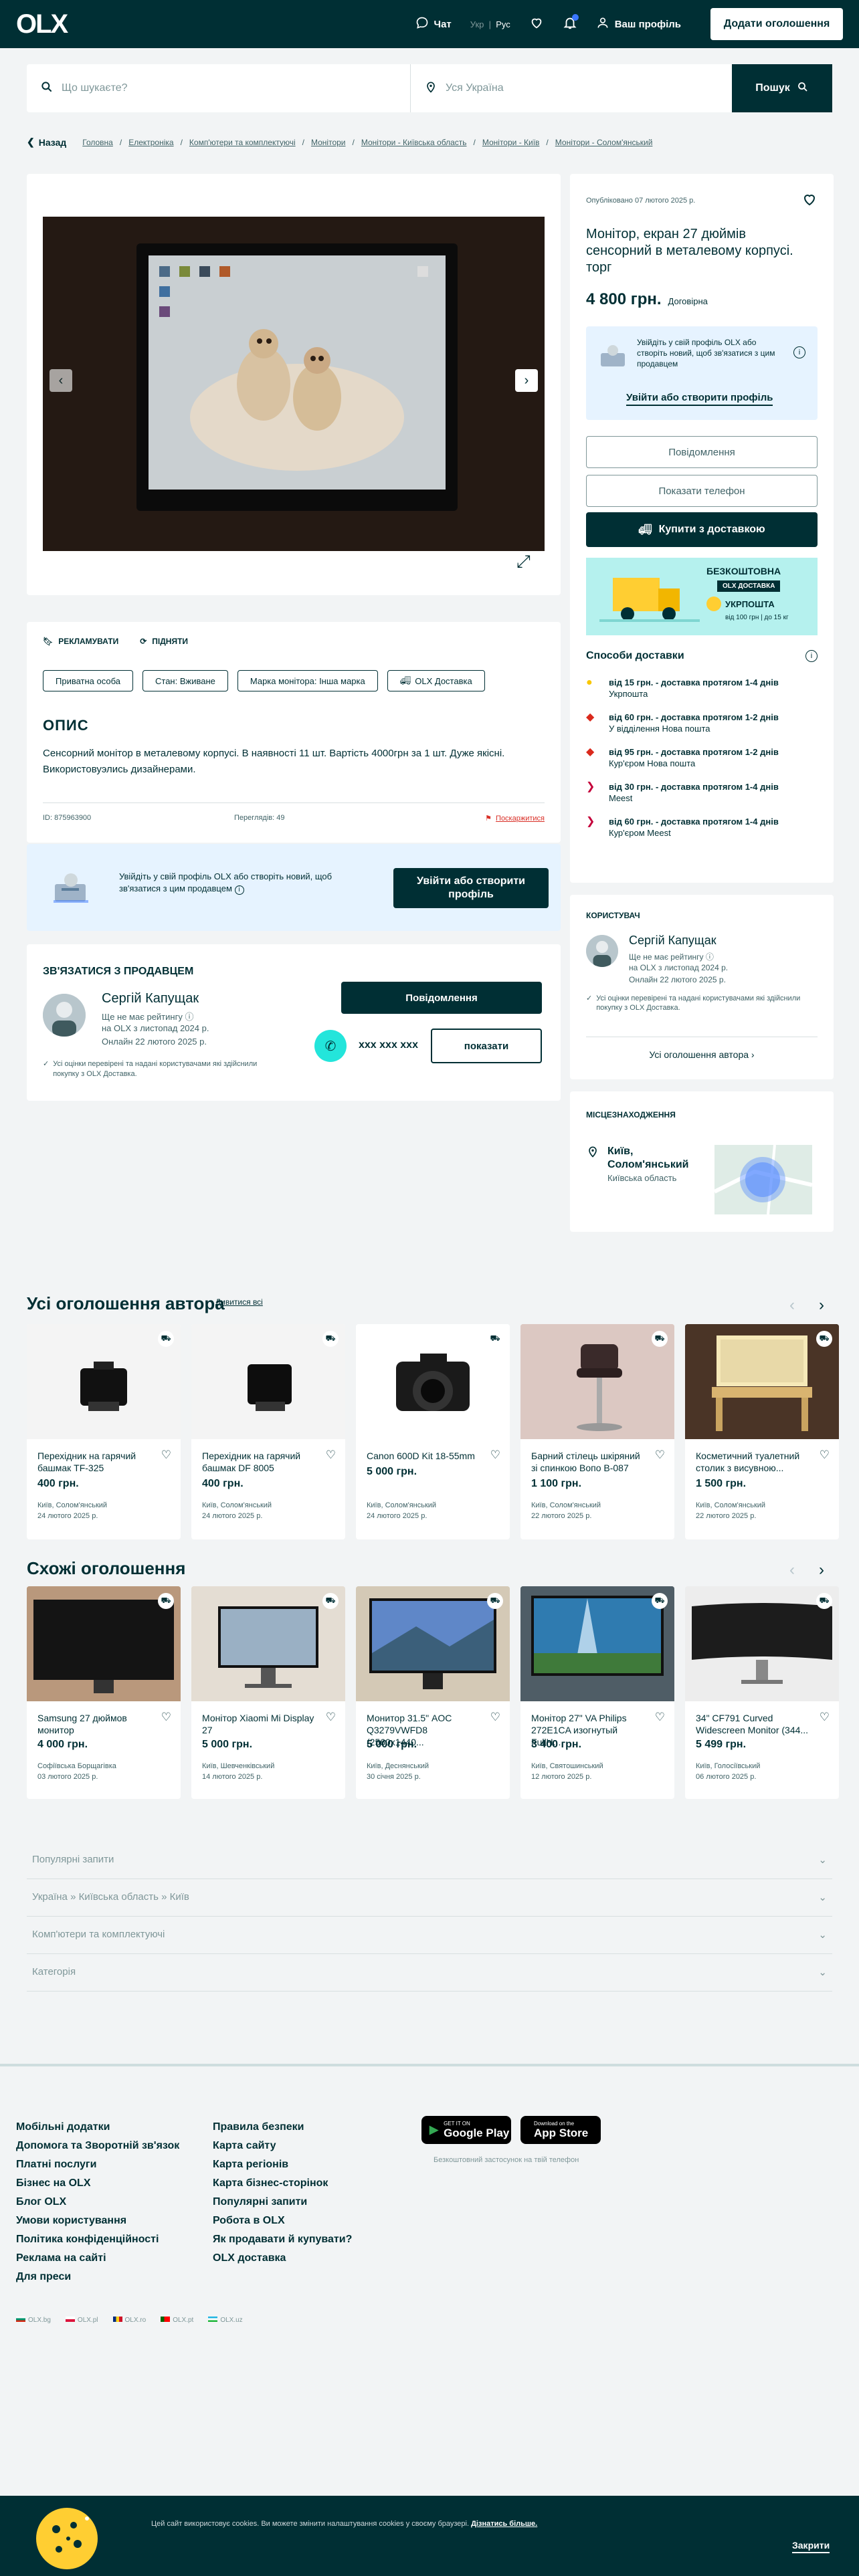  I want to click on fullscreen-icon: ⤢, so click(523, 561).